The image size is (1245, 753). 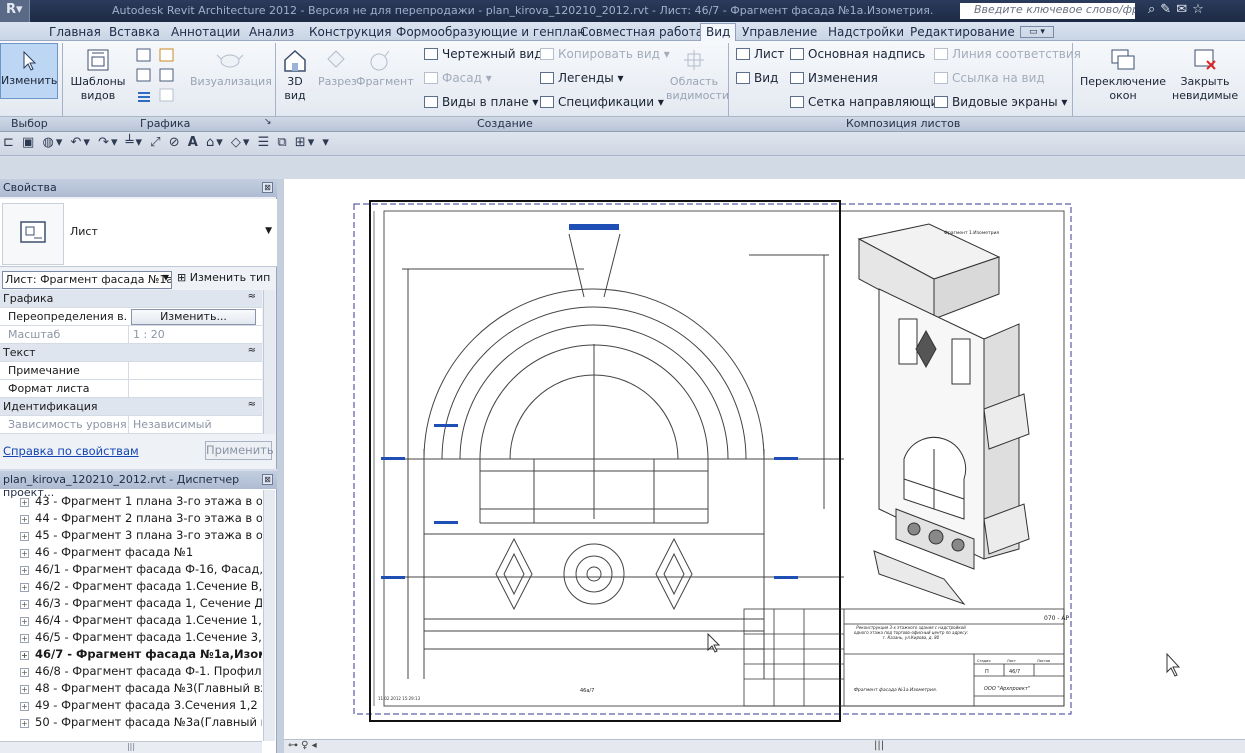 What do you see at coordinates (131, 587) in the screenshot?
I see `tree-item: +46/2 - Фрагмент фасада 1.Сечение В,С` at bounding box center [131, 587].